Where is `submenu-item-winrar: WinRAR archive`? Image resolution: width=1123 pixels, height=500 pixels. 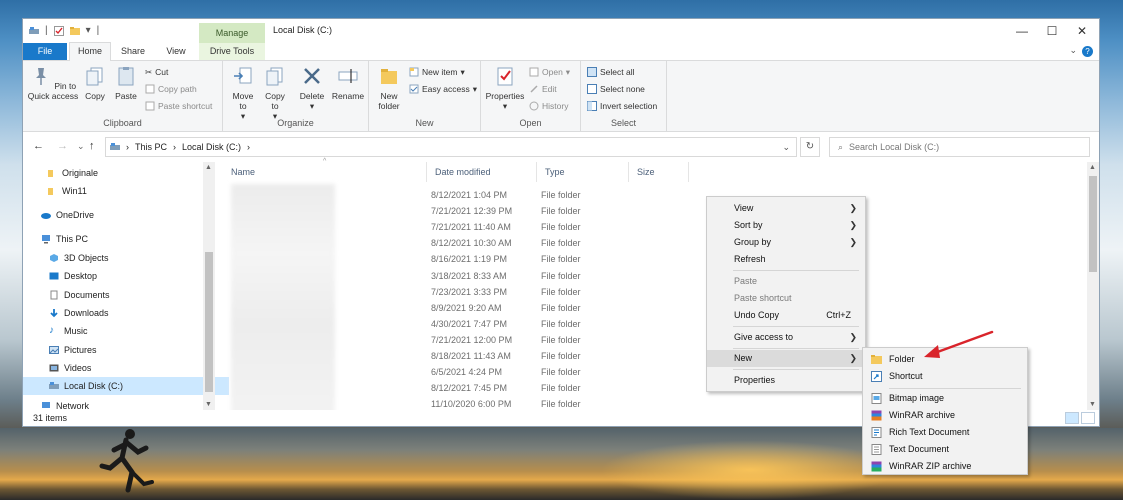 submenu-item-winrar: WinRAR archive is located at coordinates (945, 415).